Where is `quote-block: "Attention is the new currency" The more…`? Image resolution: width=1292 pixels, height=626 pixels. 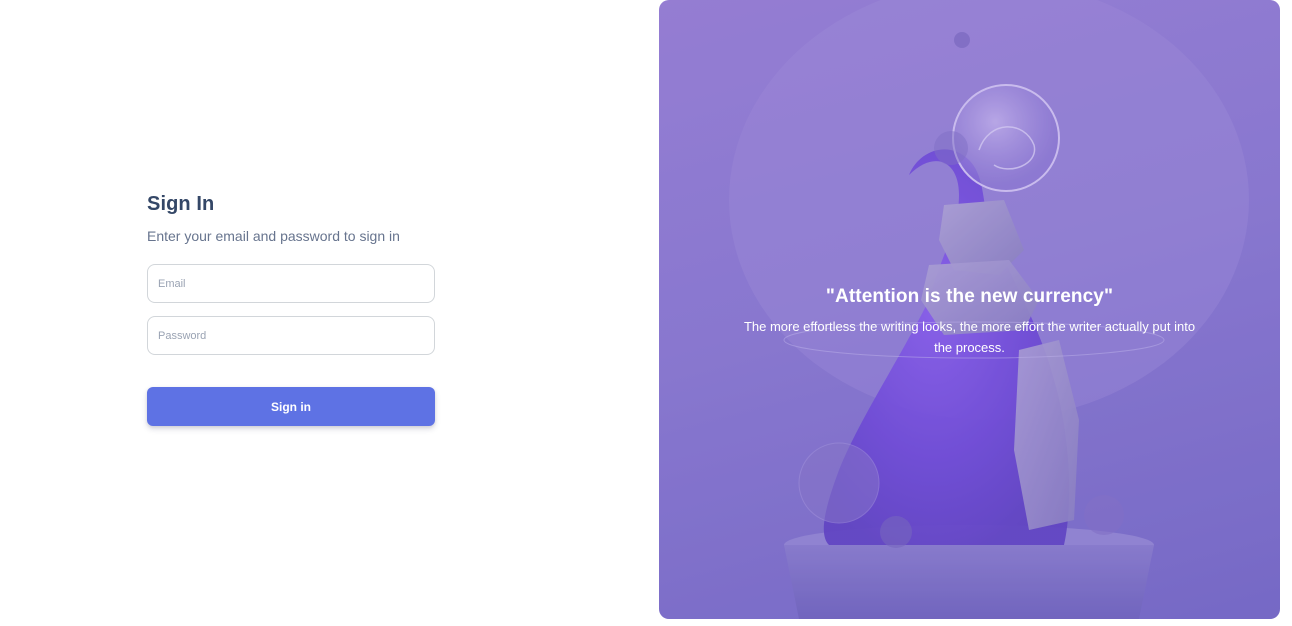
quote-block: "Attention is the new currency" The more… is located at coordinates (969, 322).